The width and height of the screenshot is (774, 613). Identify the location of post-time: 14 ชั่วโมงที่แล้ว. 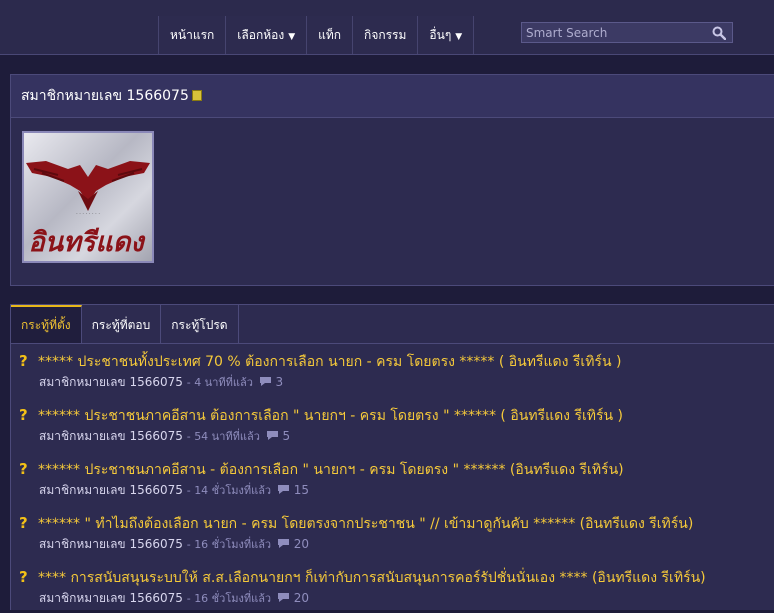
(233, 490).